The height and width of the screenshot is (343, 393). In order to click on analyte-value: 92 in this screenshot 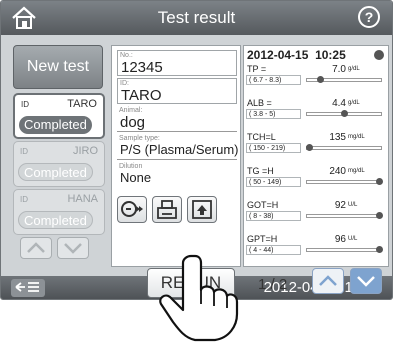, I will do `click(340, 205)`.